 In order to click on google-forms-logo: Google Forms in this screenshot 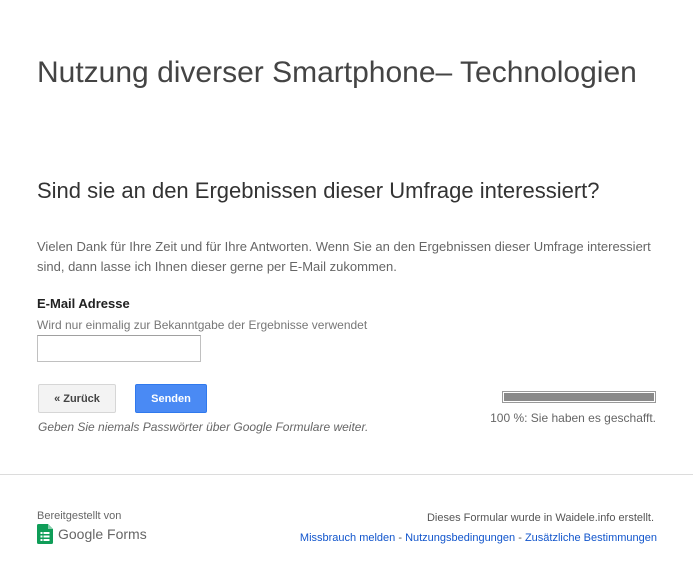, I will do `click(92, 534)`.